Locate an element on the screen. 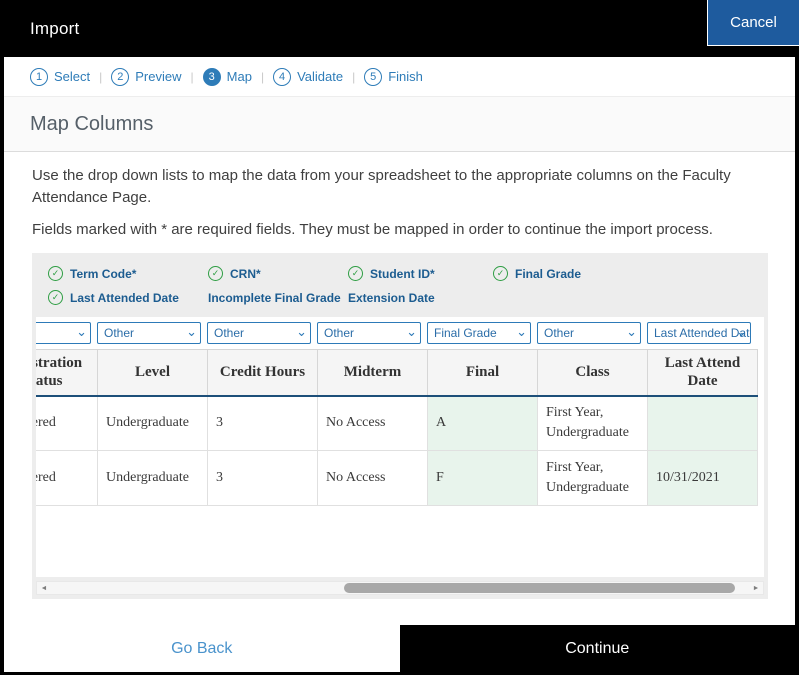 The image size is (799, 675). column-map-dropdown-5: Final Grade ⌄ is located at coordinates (479, 333).